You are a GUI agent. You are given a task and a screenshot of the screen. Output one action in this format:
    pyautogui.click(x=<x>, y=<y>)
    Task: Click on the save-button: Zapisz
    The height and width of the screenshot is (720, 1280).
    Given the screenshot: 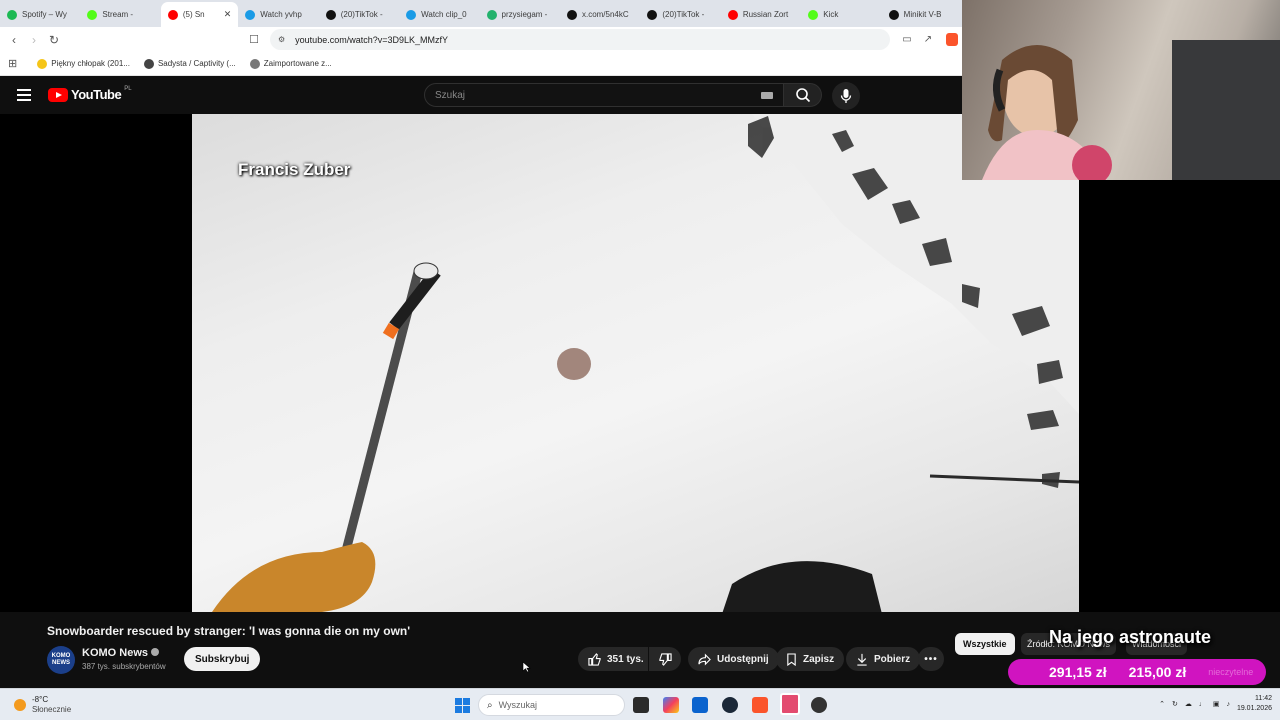 What is the action you would take?
    pyautogui.click(x=810, y=659)
    